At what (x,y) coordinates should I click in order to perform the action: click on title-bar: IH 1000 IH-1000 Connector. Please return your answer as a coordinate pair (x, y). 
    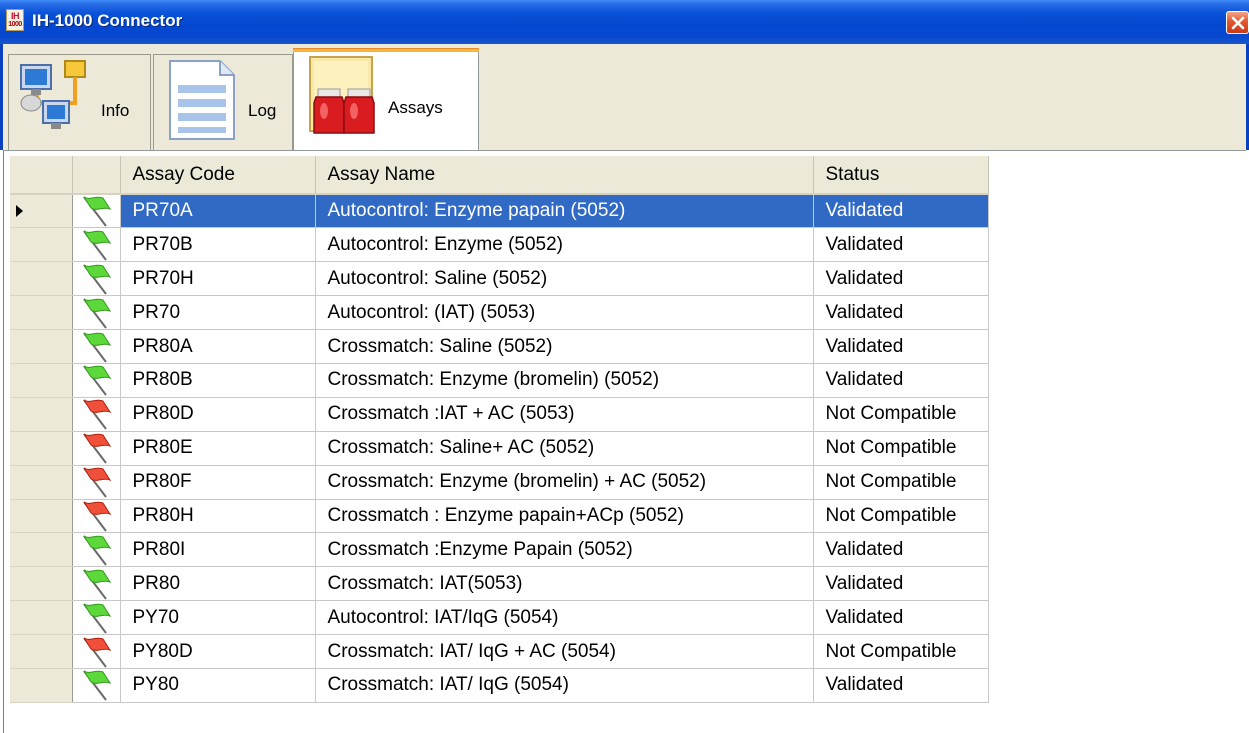
    Looking at the image, I should click on (624, 22).